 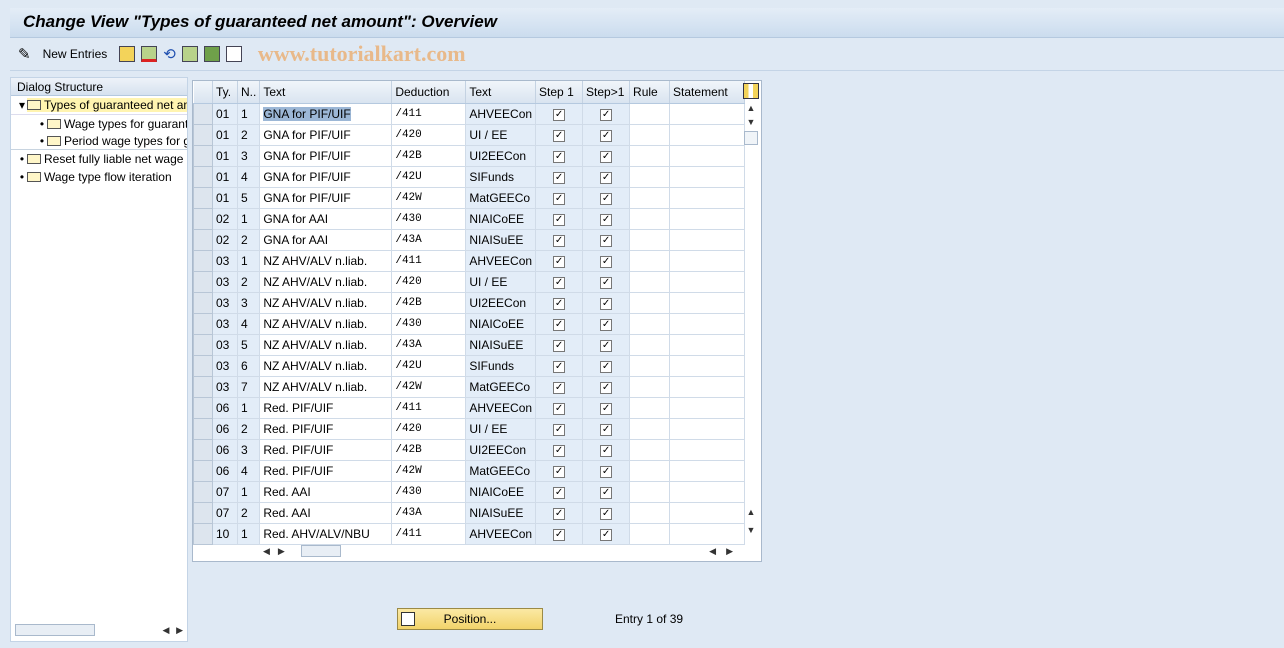 I want to click on vertical-scrollbar: ▲ ▼ ▲ ▼, so click(x=751, y=311).